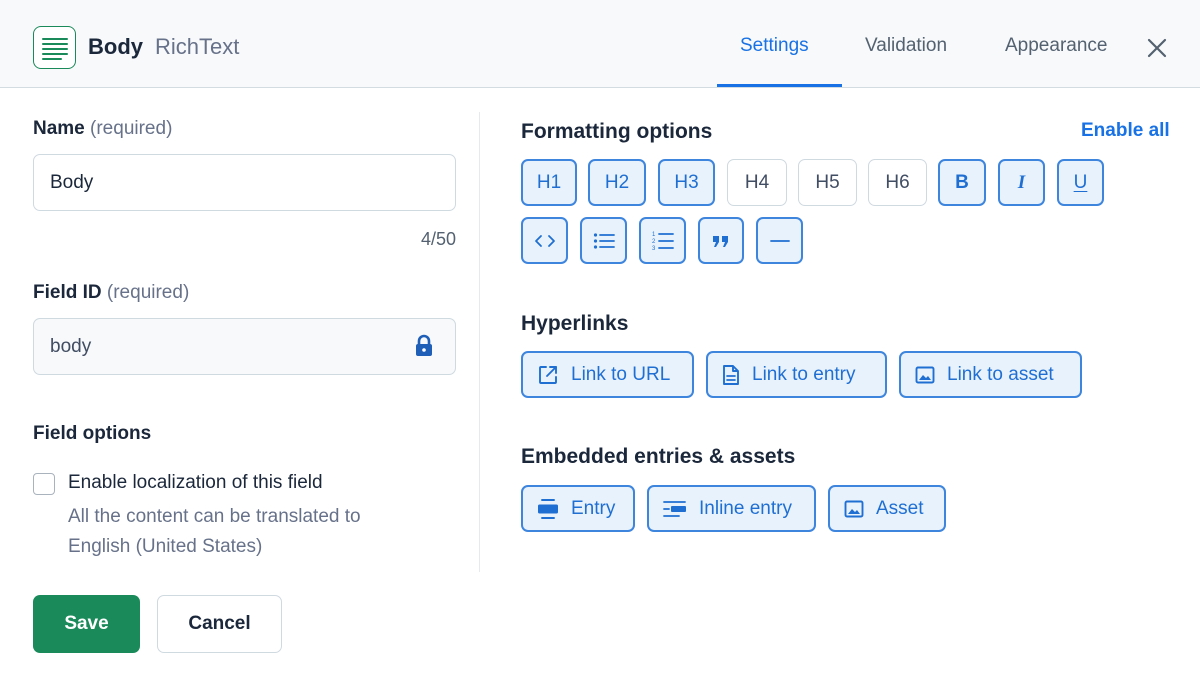 This screenshot has height=684, width=1200. I want to click on embed-inline-entry-button: Inline entry, so click(731, 508).